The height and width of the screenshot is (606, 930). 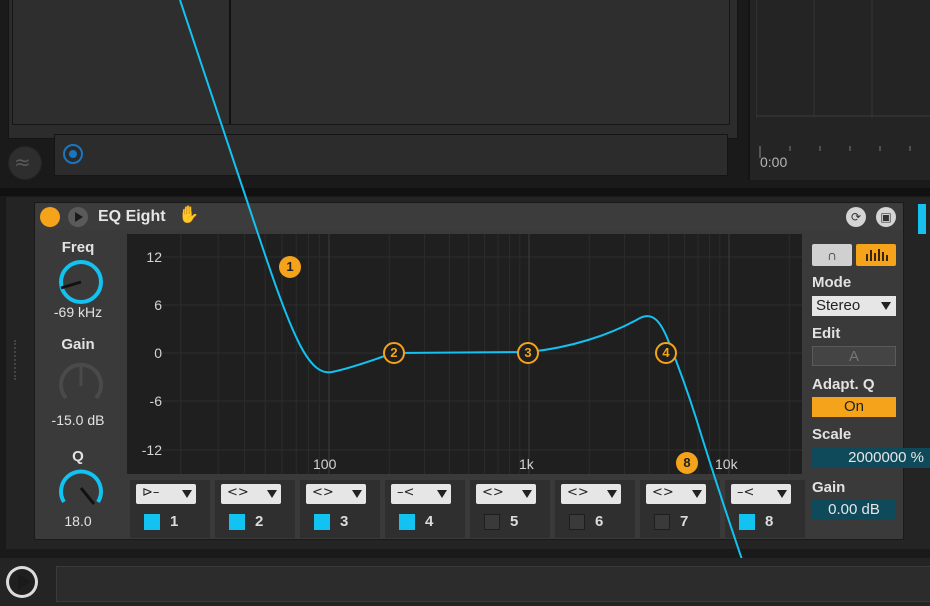 What do you see at coordinates (595, 509) in the screenshot?
I see `band-6: <> 6` at bounding box center [595, 509].